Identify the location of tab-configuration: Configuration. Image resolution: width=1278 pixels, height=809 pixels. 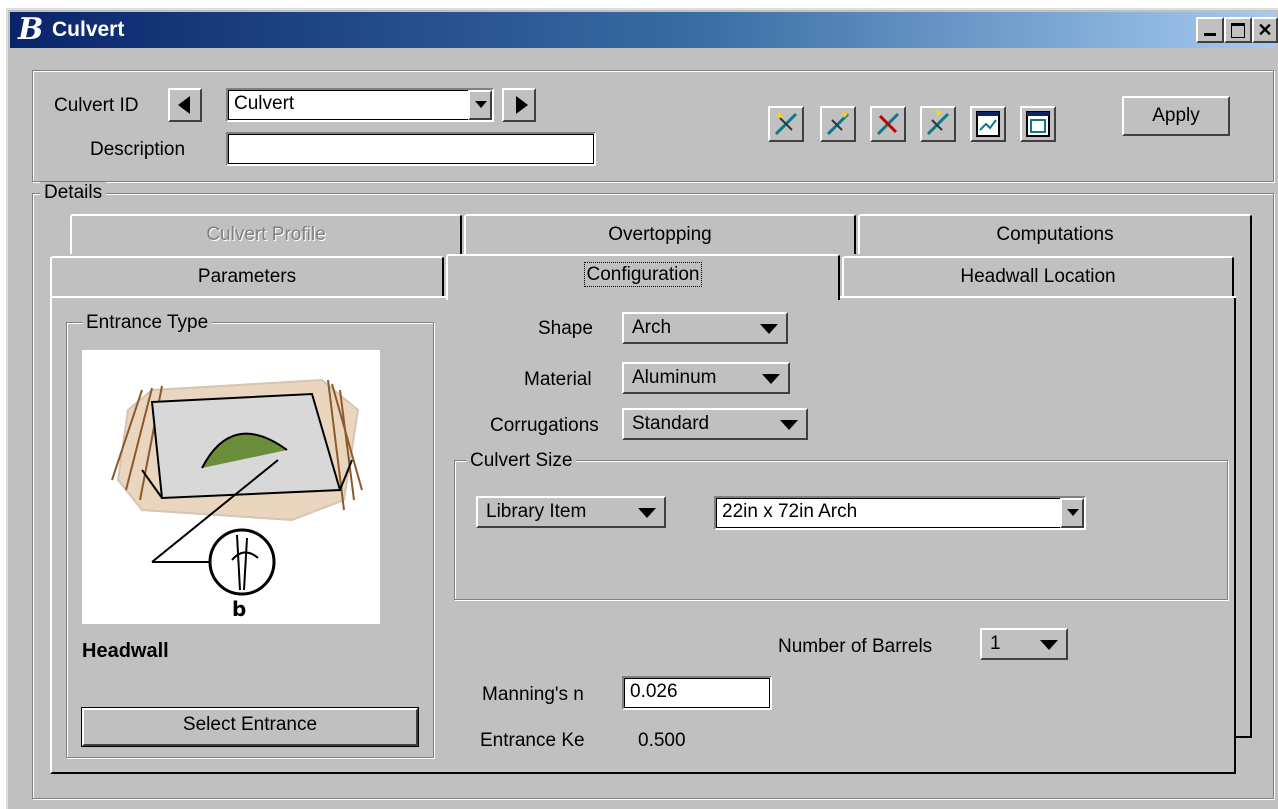
(643, 277).